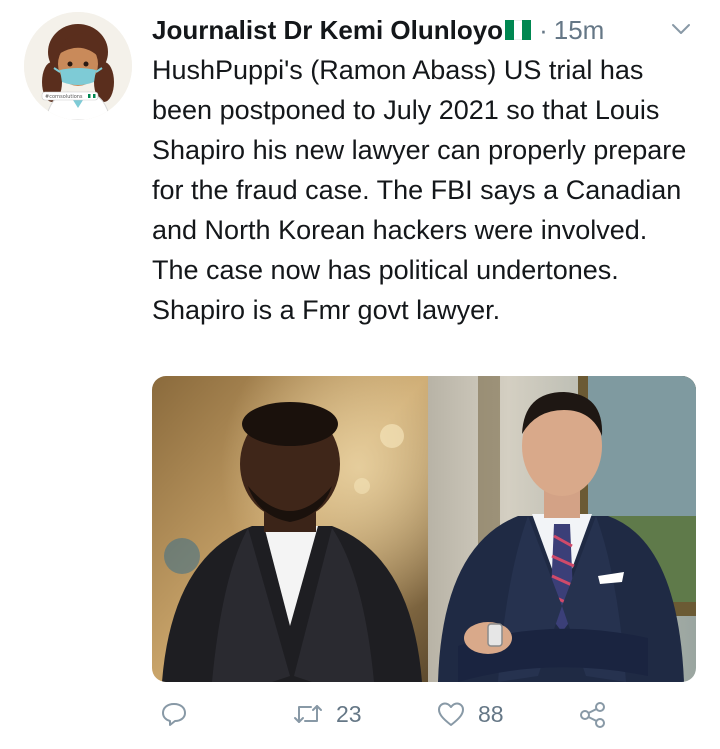 This screenshot has height=749, width=720. I want to click on timestamp: 15m, so click(579, 30).